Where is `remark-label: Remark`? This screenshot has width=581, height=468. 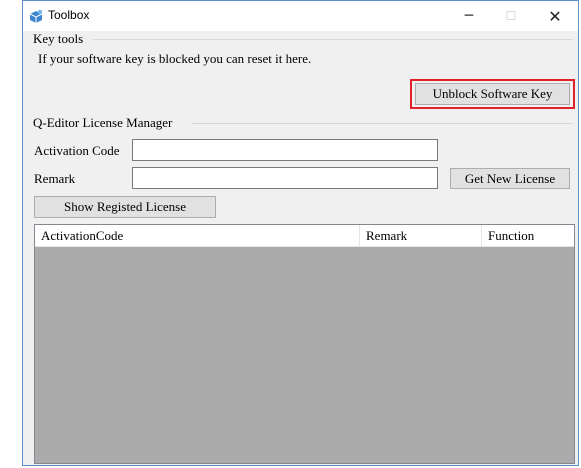
remark-label: Remark is located at coordinates (55, 178).